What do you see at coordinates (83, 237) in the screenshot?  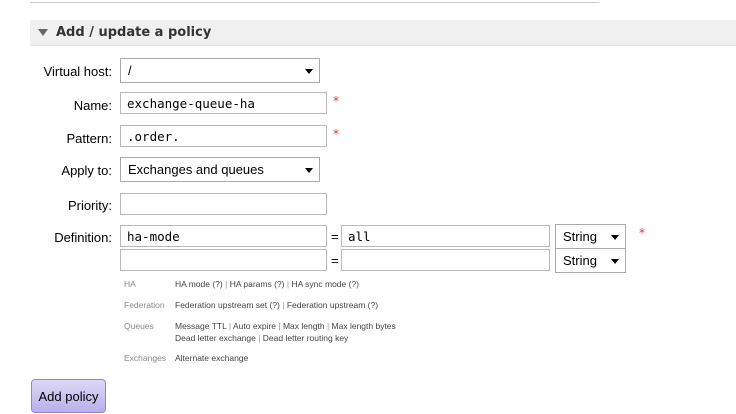 I see `definition-label: Definition:` at bounding box center [83, 237].